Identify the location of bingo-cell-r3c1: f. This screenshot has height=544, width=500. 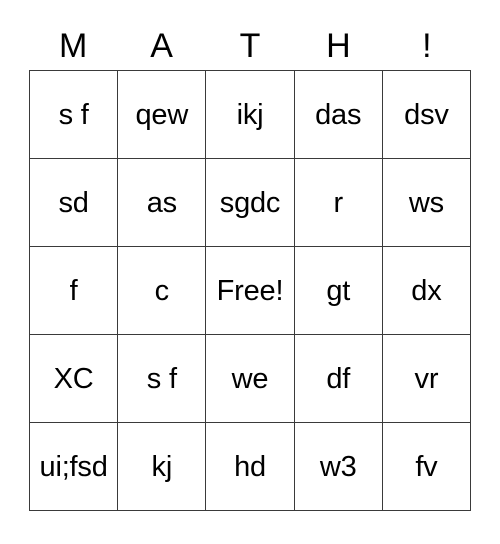
(74, 291).